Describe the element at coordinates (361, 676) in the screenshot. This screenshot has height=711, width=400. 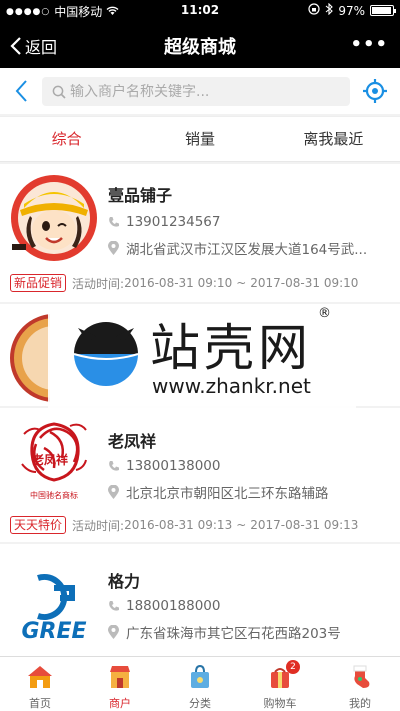
I see `stocking-icon` at that location.